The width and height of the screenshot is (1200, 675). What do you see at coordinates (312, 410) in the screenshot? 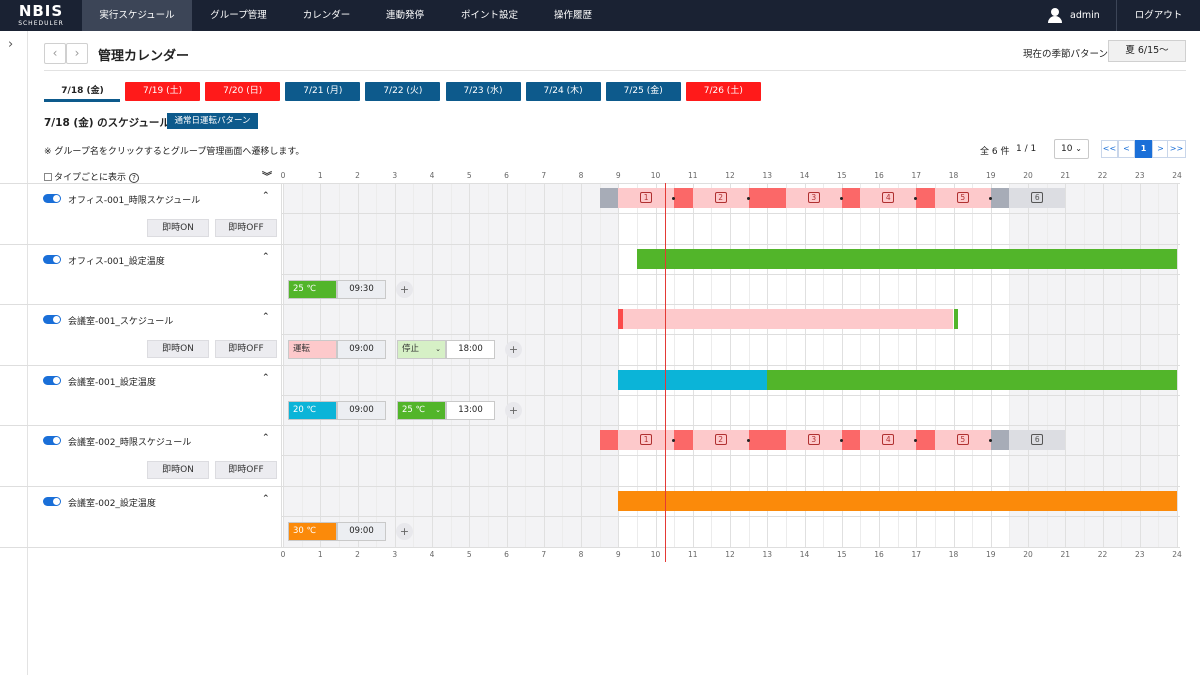
I see `setting-value-chip: 20 ℃` at bounding box center [312, 410].